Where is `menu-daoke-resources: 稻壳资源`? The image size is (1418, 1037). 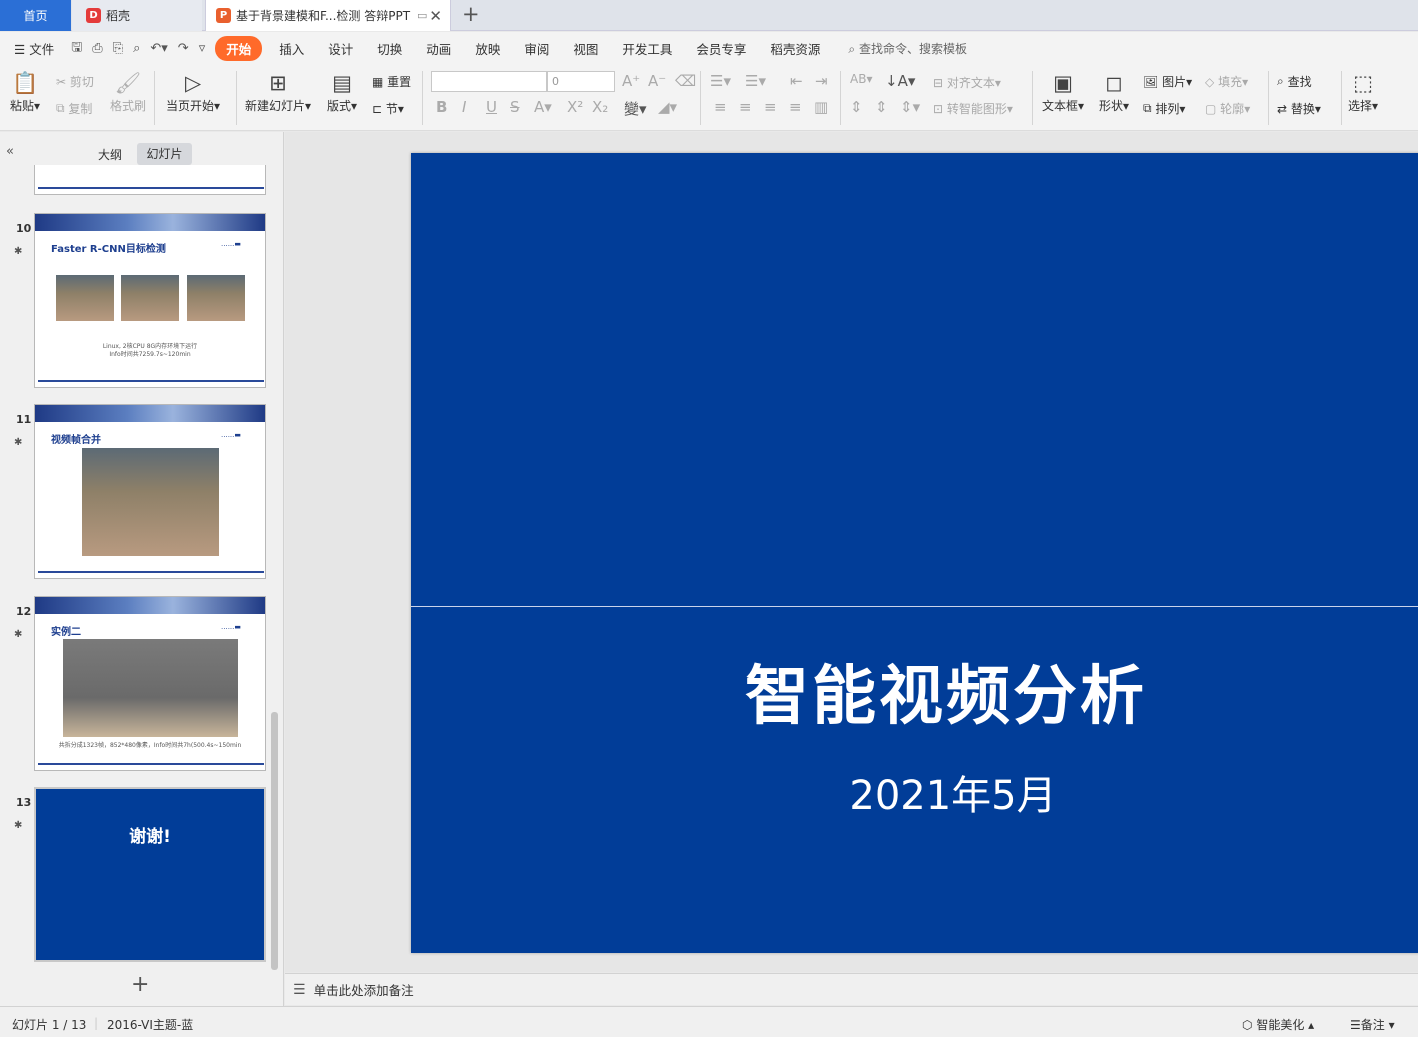 menu-daoke-resources: 稻壳资源 is located at coordinates (795, 48).